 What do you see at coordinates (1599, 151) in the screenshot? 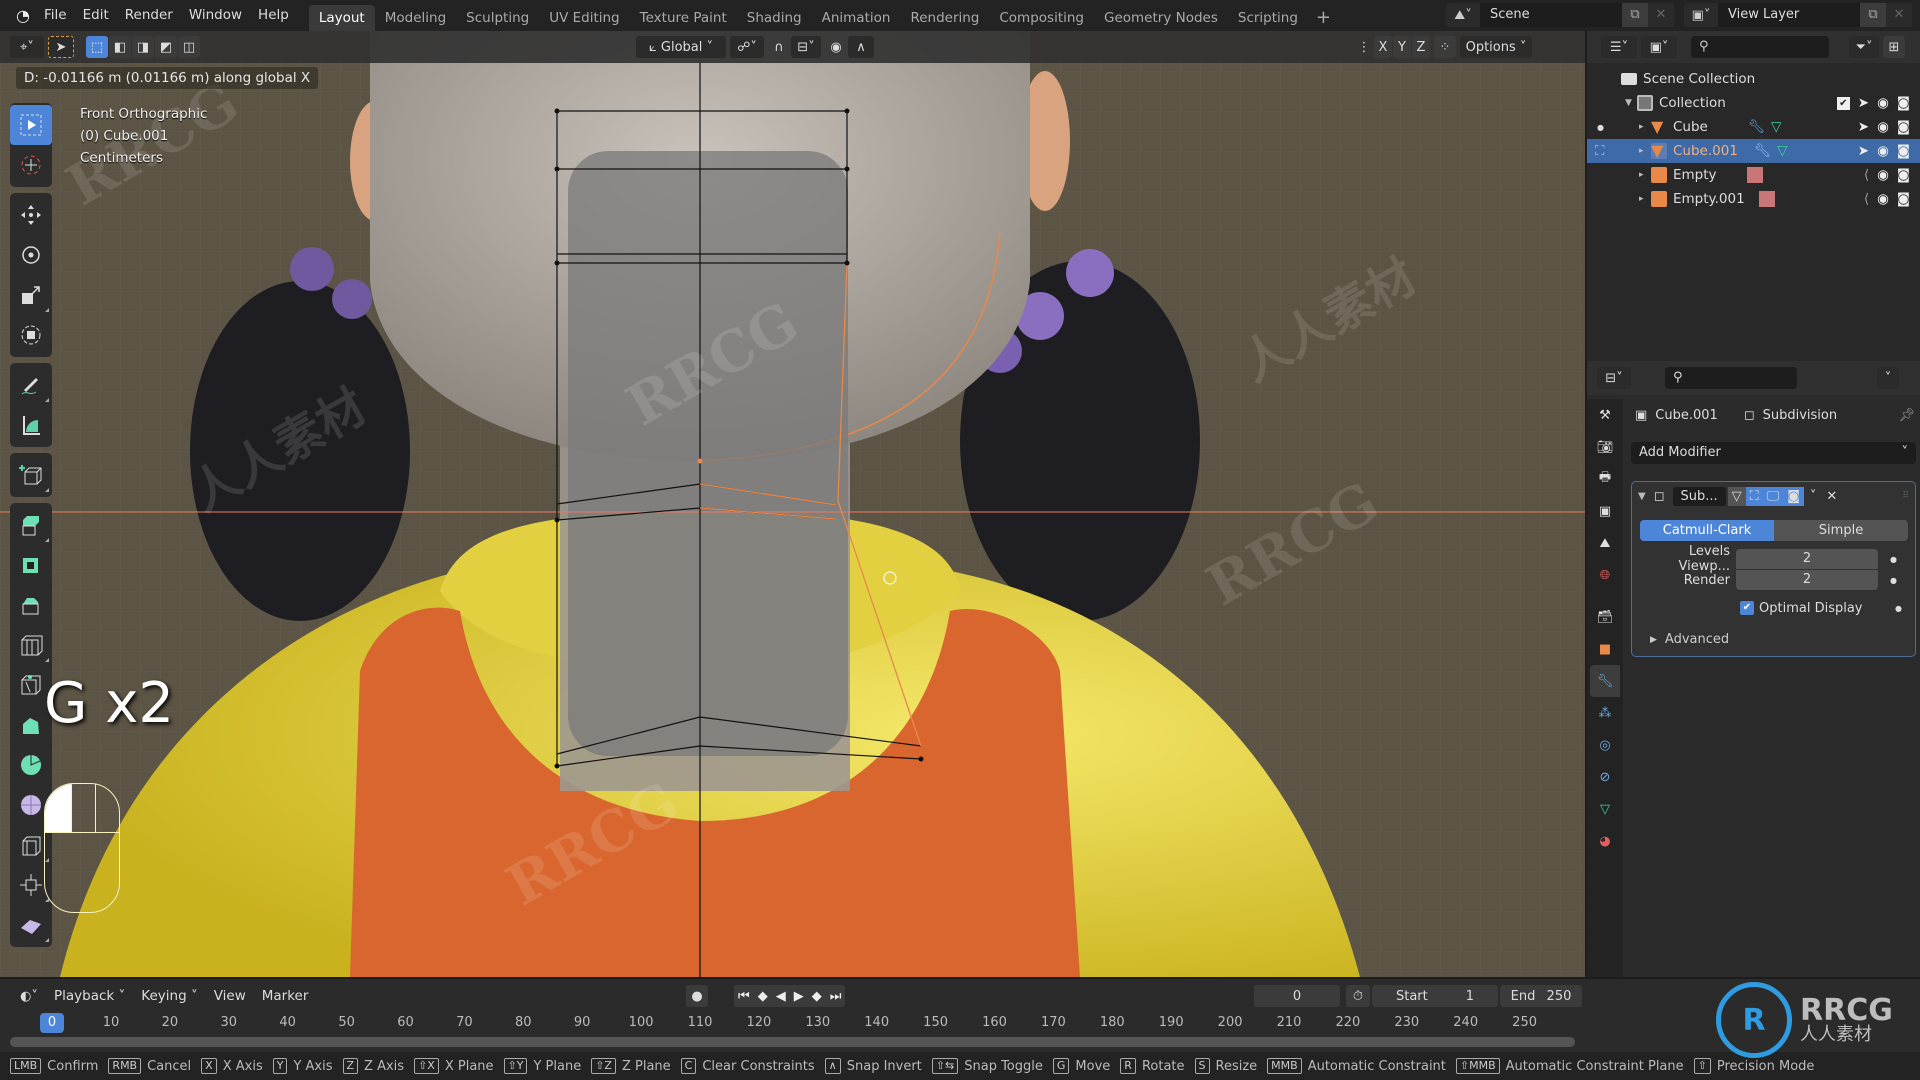
I see `edit-mode-icon: ⛶` at bounding box center [1599, 151].